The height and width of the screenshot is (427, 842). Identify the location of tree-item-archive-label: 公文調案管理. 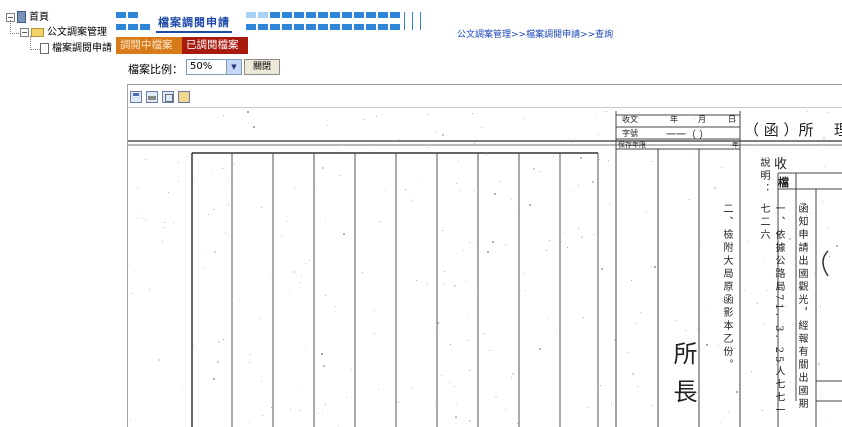
(77, 32).